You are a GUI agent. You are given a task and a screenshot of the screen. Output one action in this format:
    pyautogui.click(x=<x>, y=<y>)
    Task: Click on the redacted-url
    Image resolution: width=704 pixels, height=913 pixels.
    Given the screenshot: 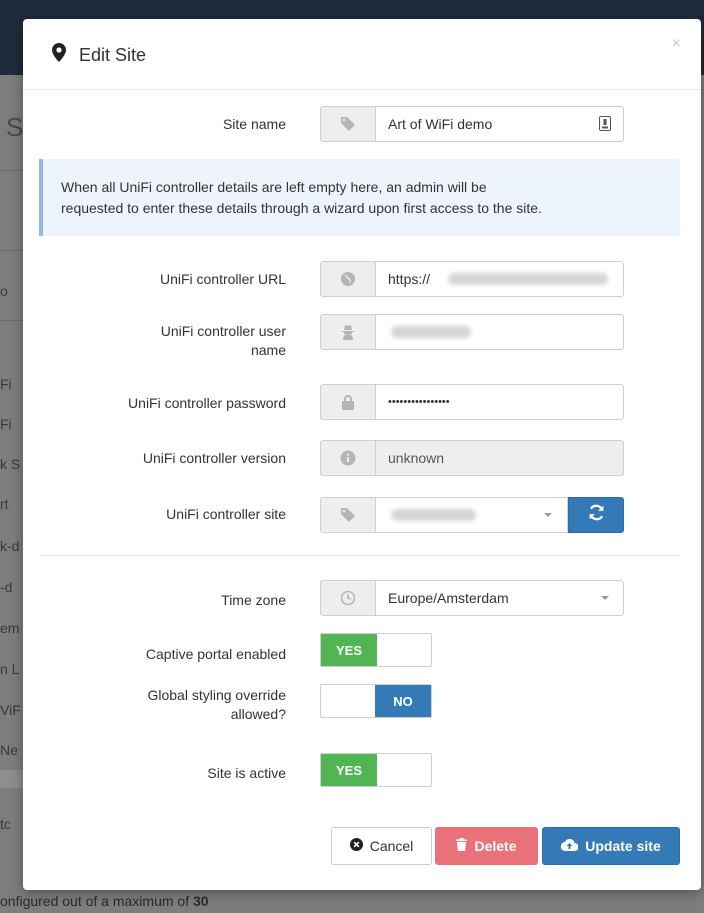 What is the action you would take?
    pyautogui.click(x=528, y=279)
    